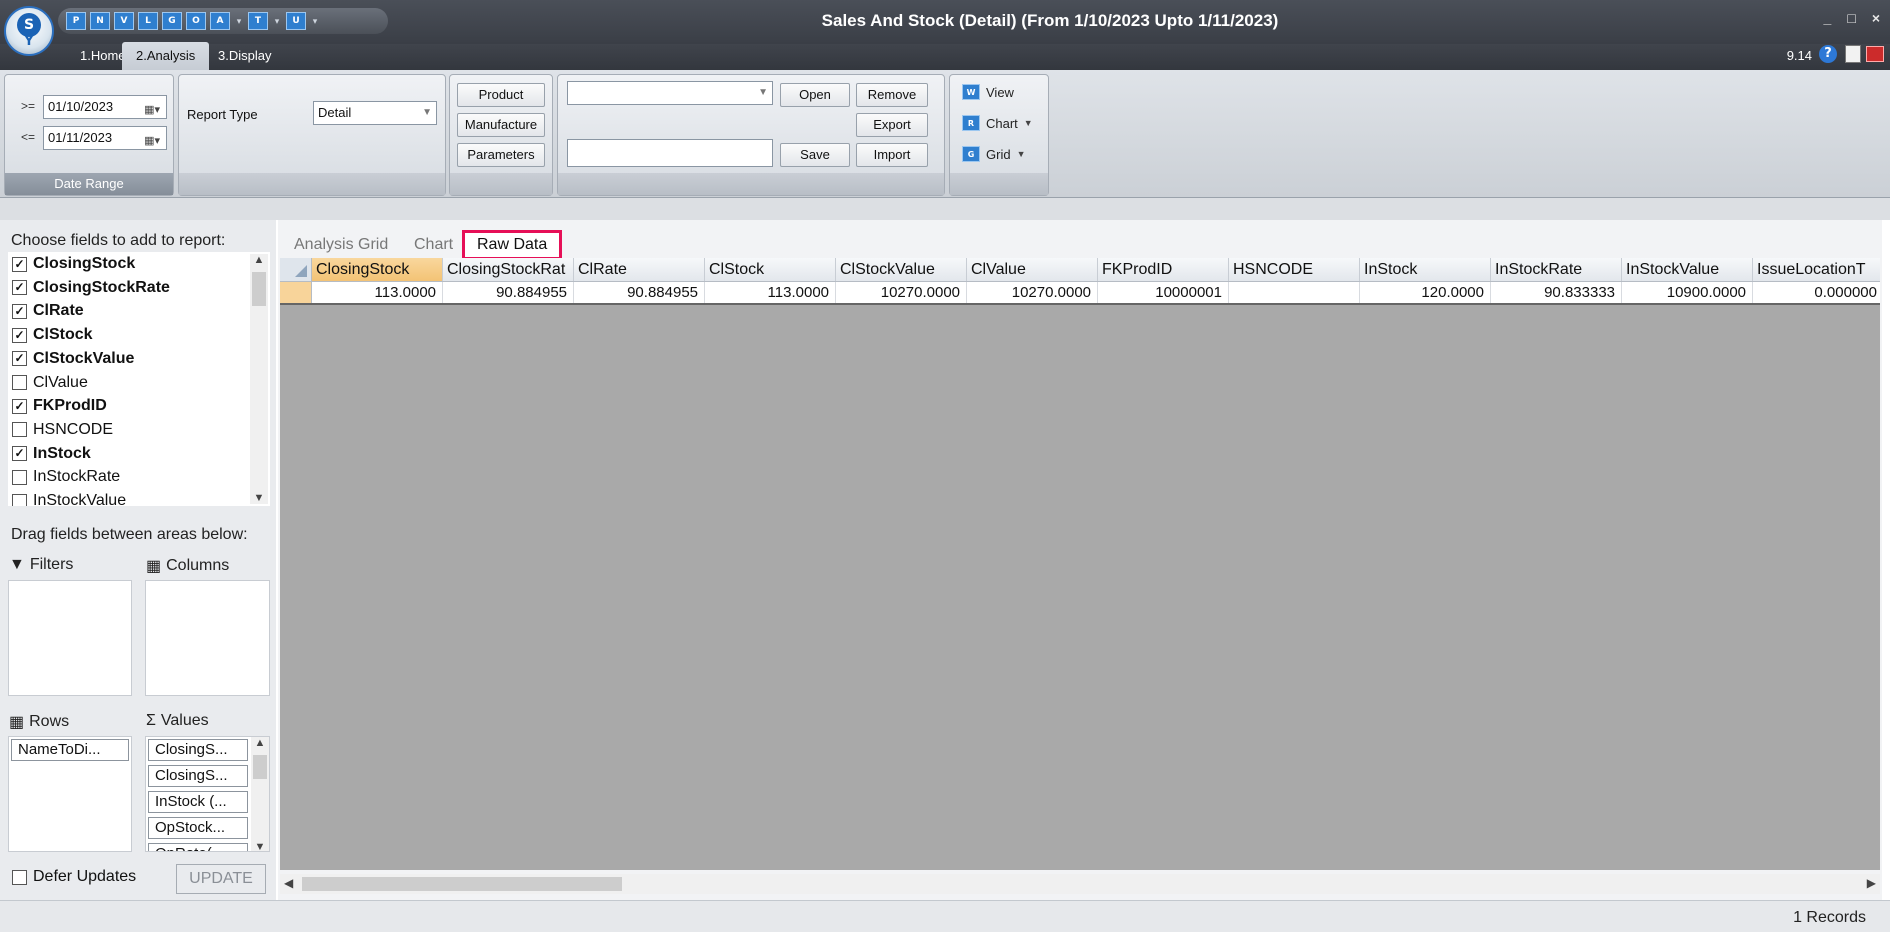 The image size is (1890, 932). Describe the element at coordinates (66, 477) in the screenshot. I see `list-item: InStockRate` at that location.